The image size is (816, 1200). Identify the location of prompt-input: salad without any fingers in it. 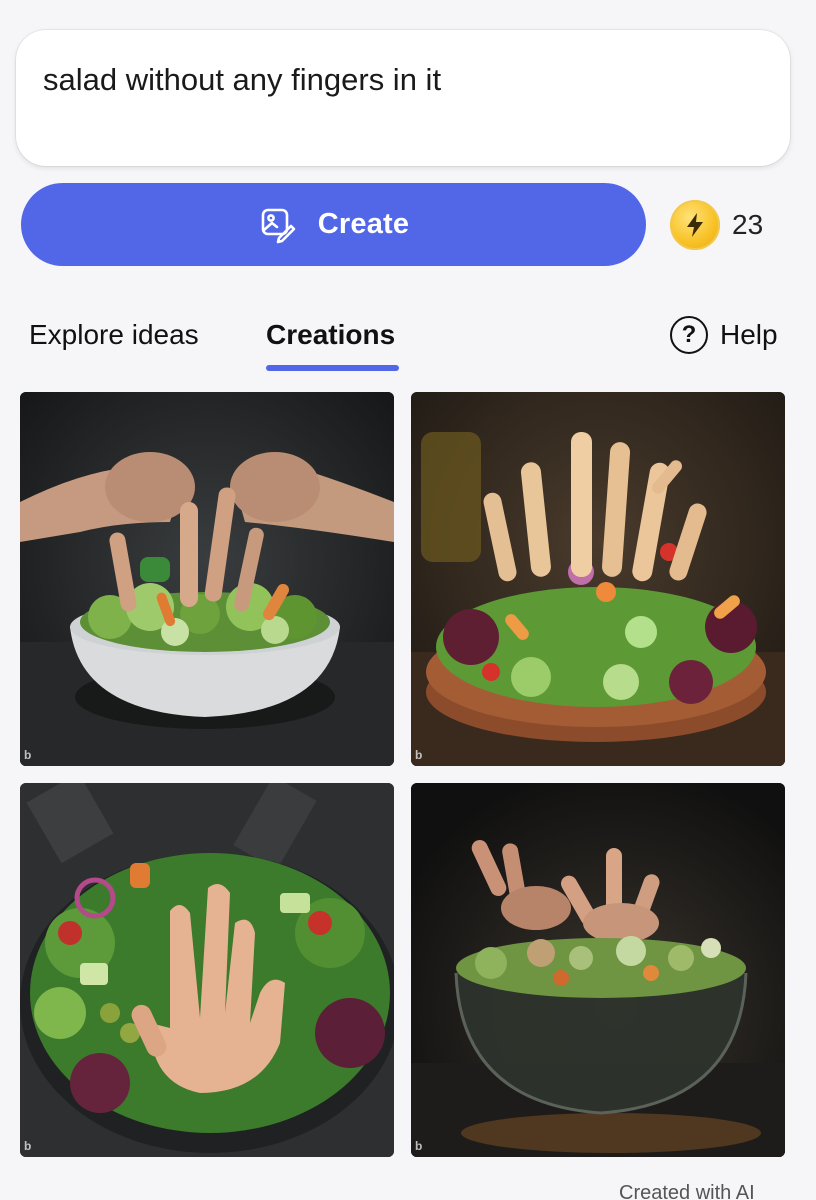
(403, 98).